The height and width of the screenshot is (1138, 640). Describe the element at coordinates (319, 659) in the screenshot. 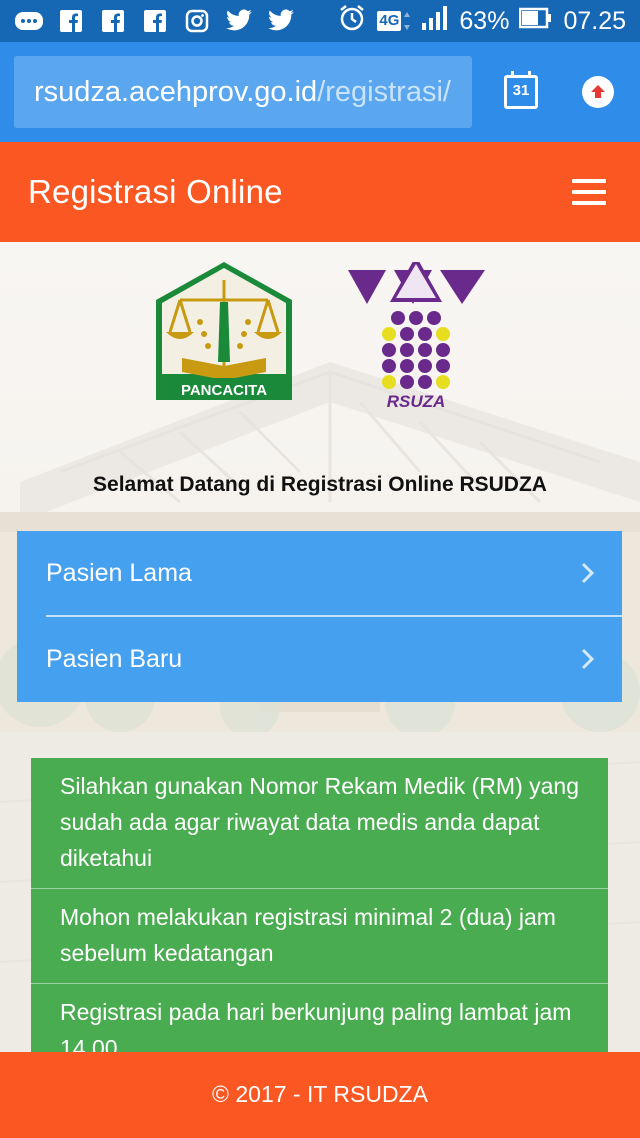

I see `option-pasien-baru: Pasien Baru` at that location.